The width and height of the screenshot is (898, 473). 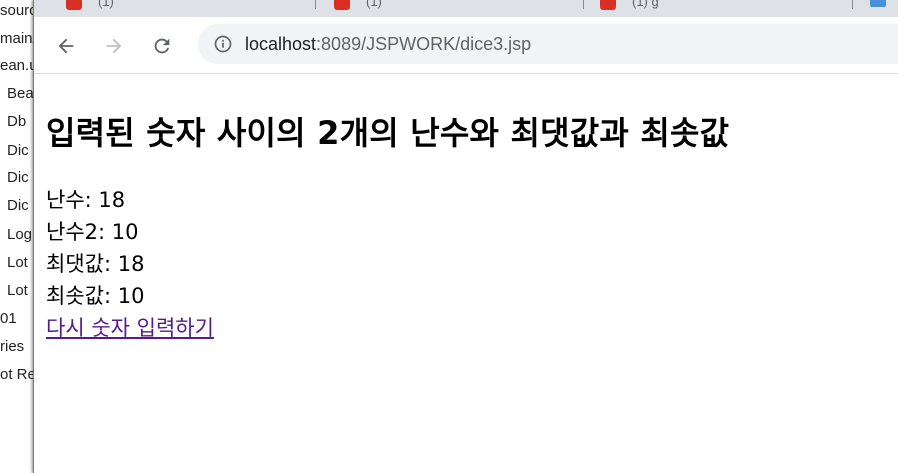 I want to click on back-button, so click(x=66, y=46).